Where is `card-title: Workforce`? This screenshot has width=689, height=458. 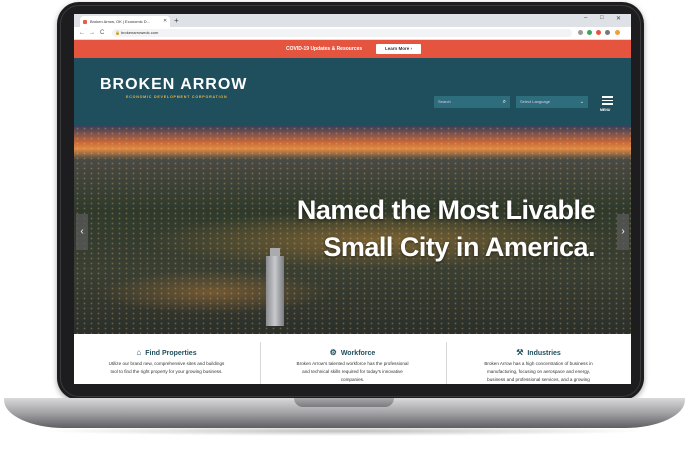
card-title: Workforce is located at coordinates (358, 353).